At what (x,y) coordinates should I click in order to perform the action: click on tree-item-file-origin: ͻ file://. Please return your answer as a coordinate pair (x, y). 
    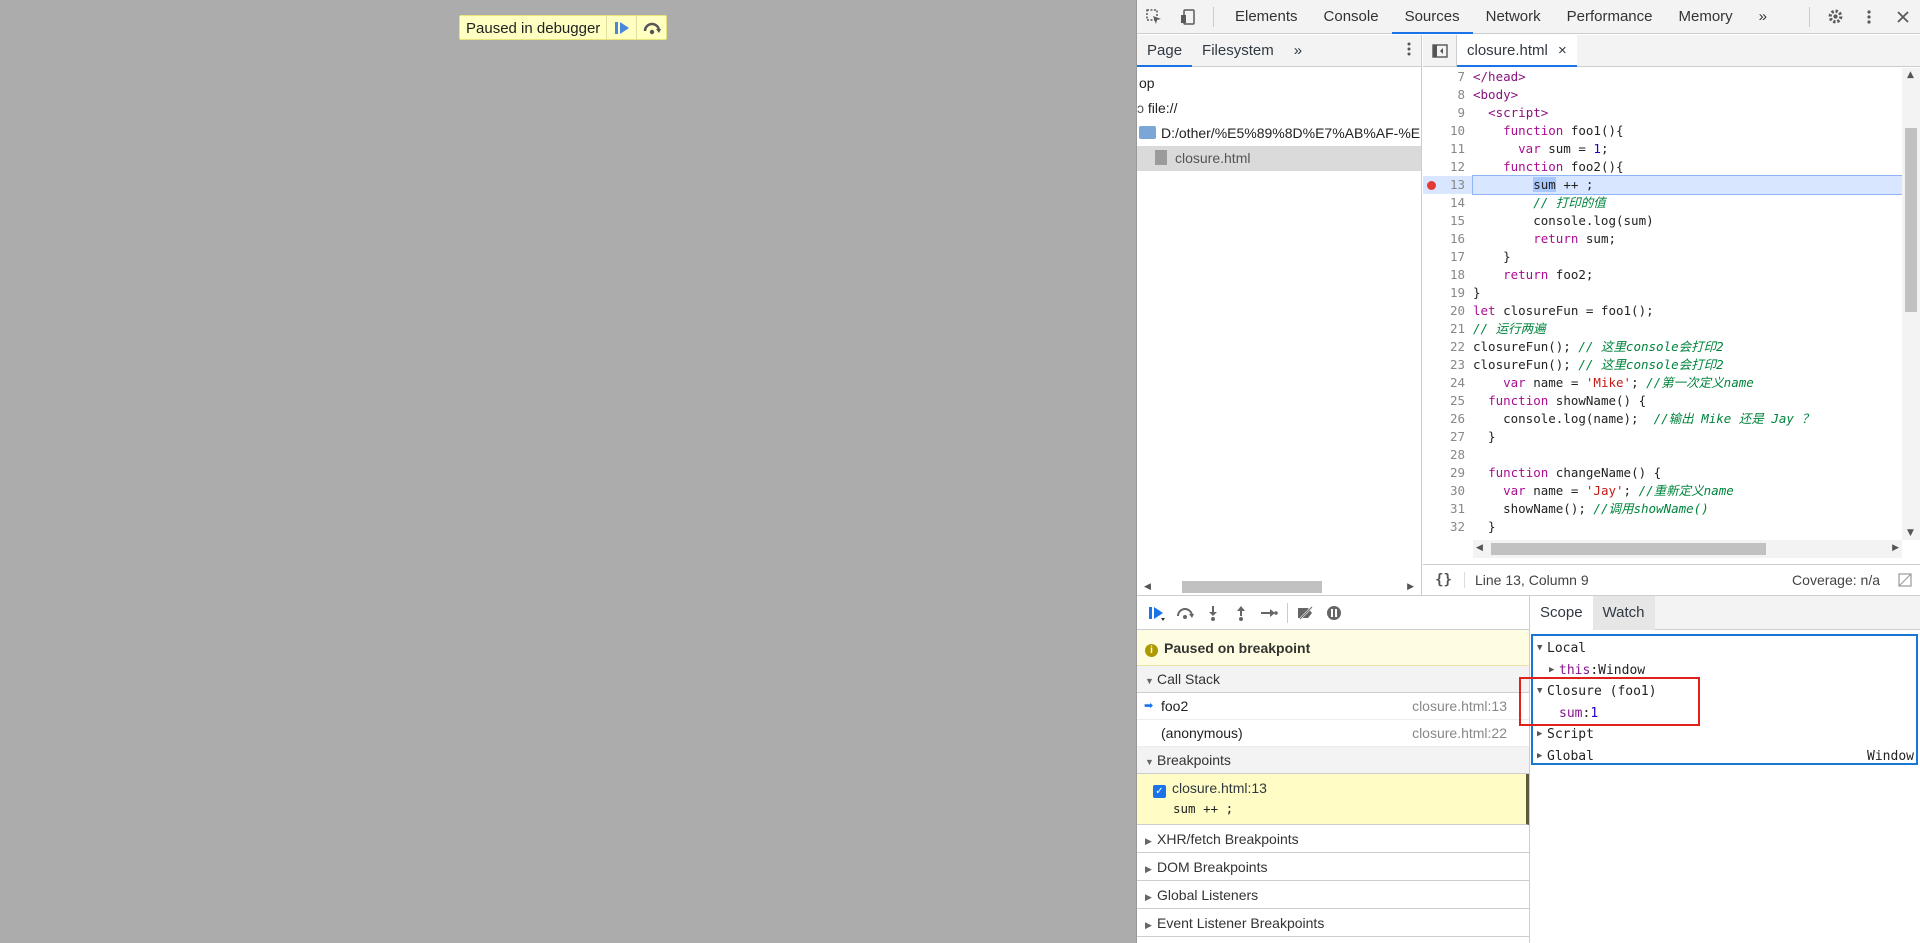
    Looking at the image, I should click on (1279, 108).